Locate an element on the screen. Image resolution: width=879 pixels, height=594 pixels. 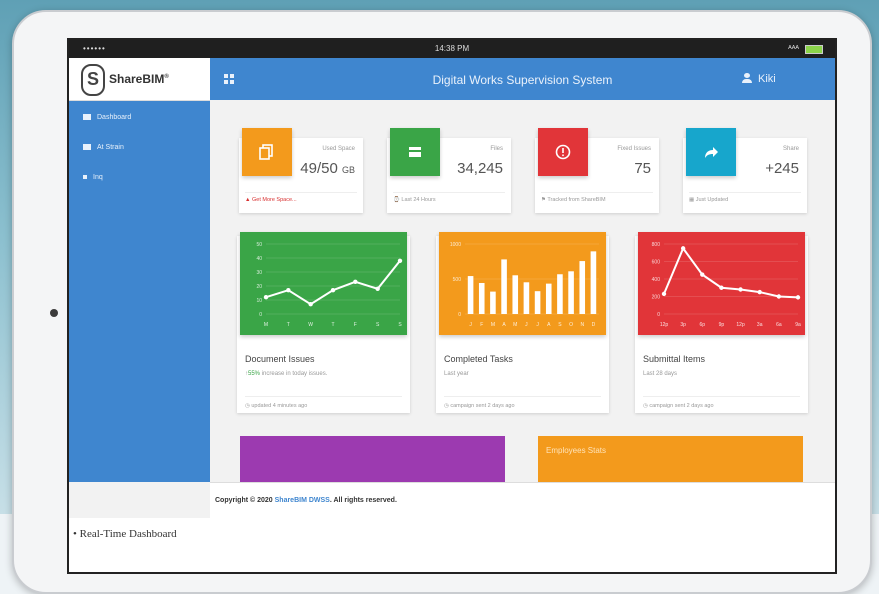
stat-card-files: Files 34,245 ⌚ Last 24 Hours is located at coordinates (449, 170).